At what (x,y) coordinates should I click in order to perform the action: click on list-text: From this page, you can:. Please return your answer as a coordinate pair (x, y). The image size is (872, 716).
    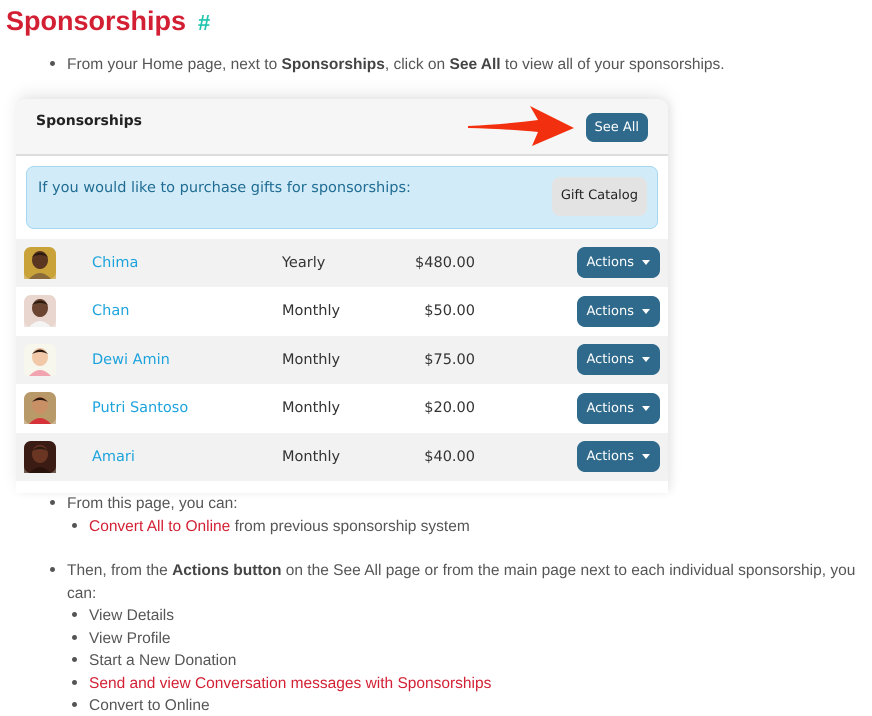
    Looking at the image, I should click on (152, 504).